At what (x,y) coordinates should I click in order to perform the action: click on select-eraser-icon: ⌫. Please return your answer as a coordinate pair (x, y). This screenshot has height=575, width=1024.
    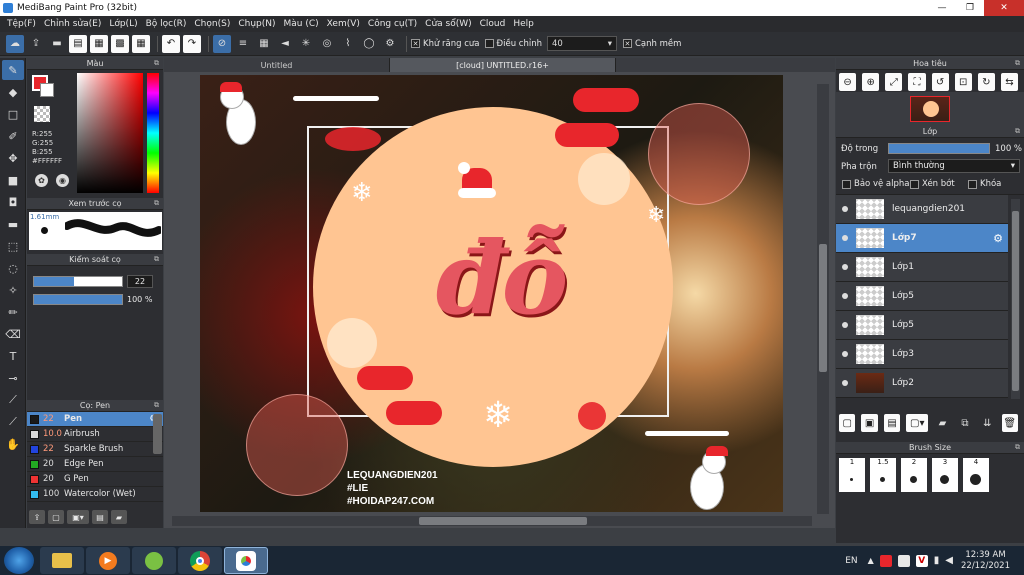
    Looking at the image, I should click on (13, 334).